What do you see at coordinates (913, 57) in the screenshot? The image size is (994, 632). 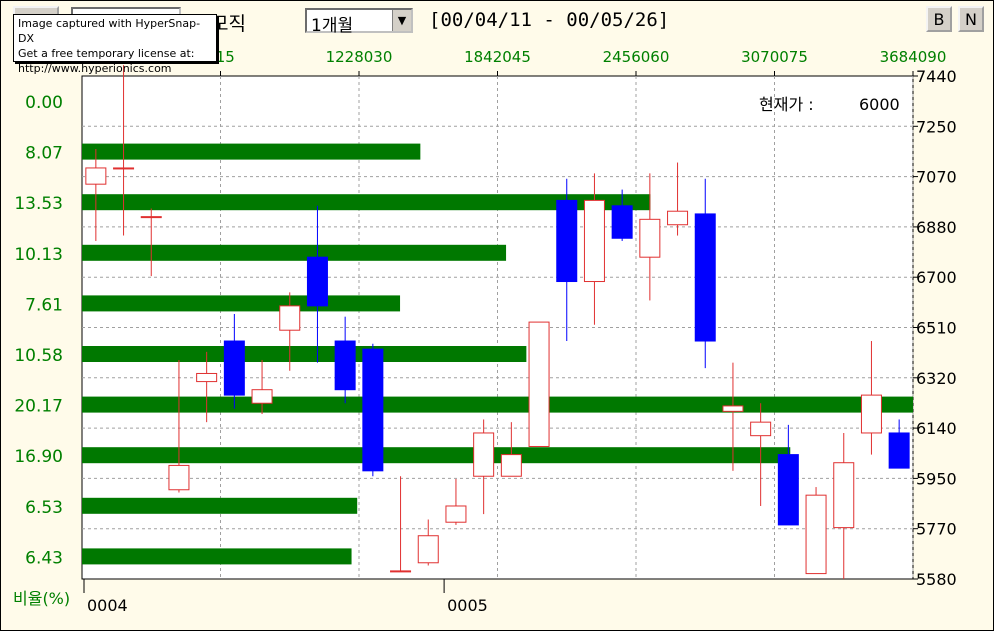 I see `volume-tick-label: 3684090` at bounding box center [913, 57].